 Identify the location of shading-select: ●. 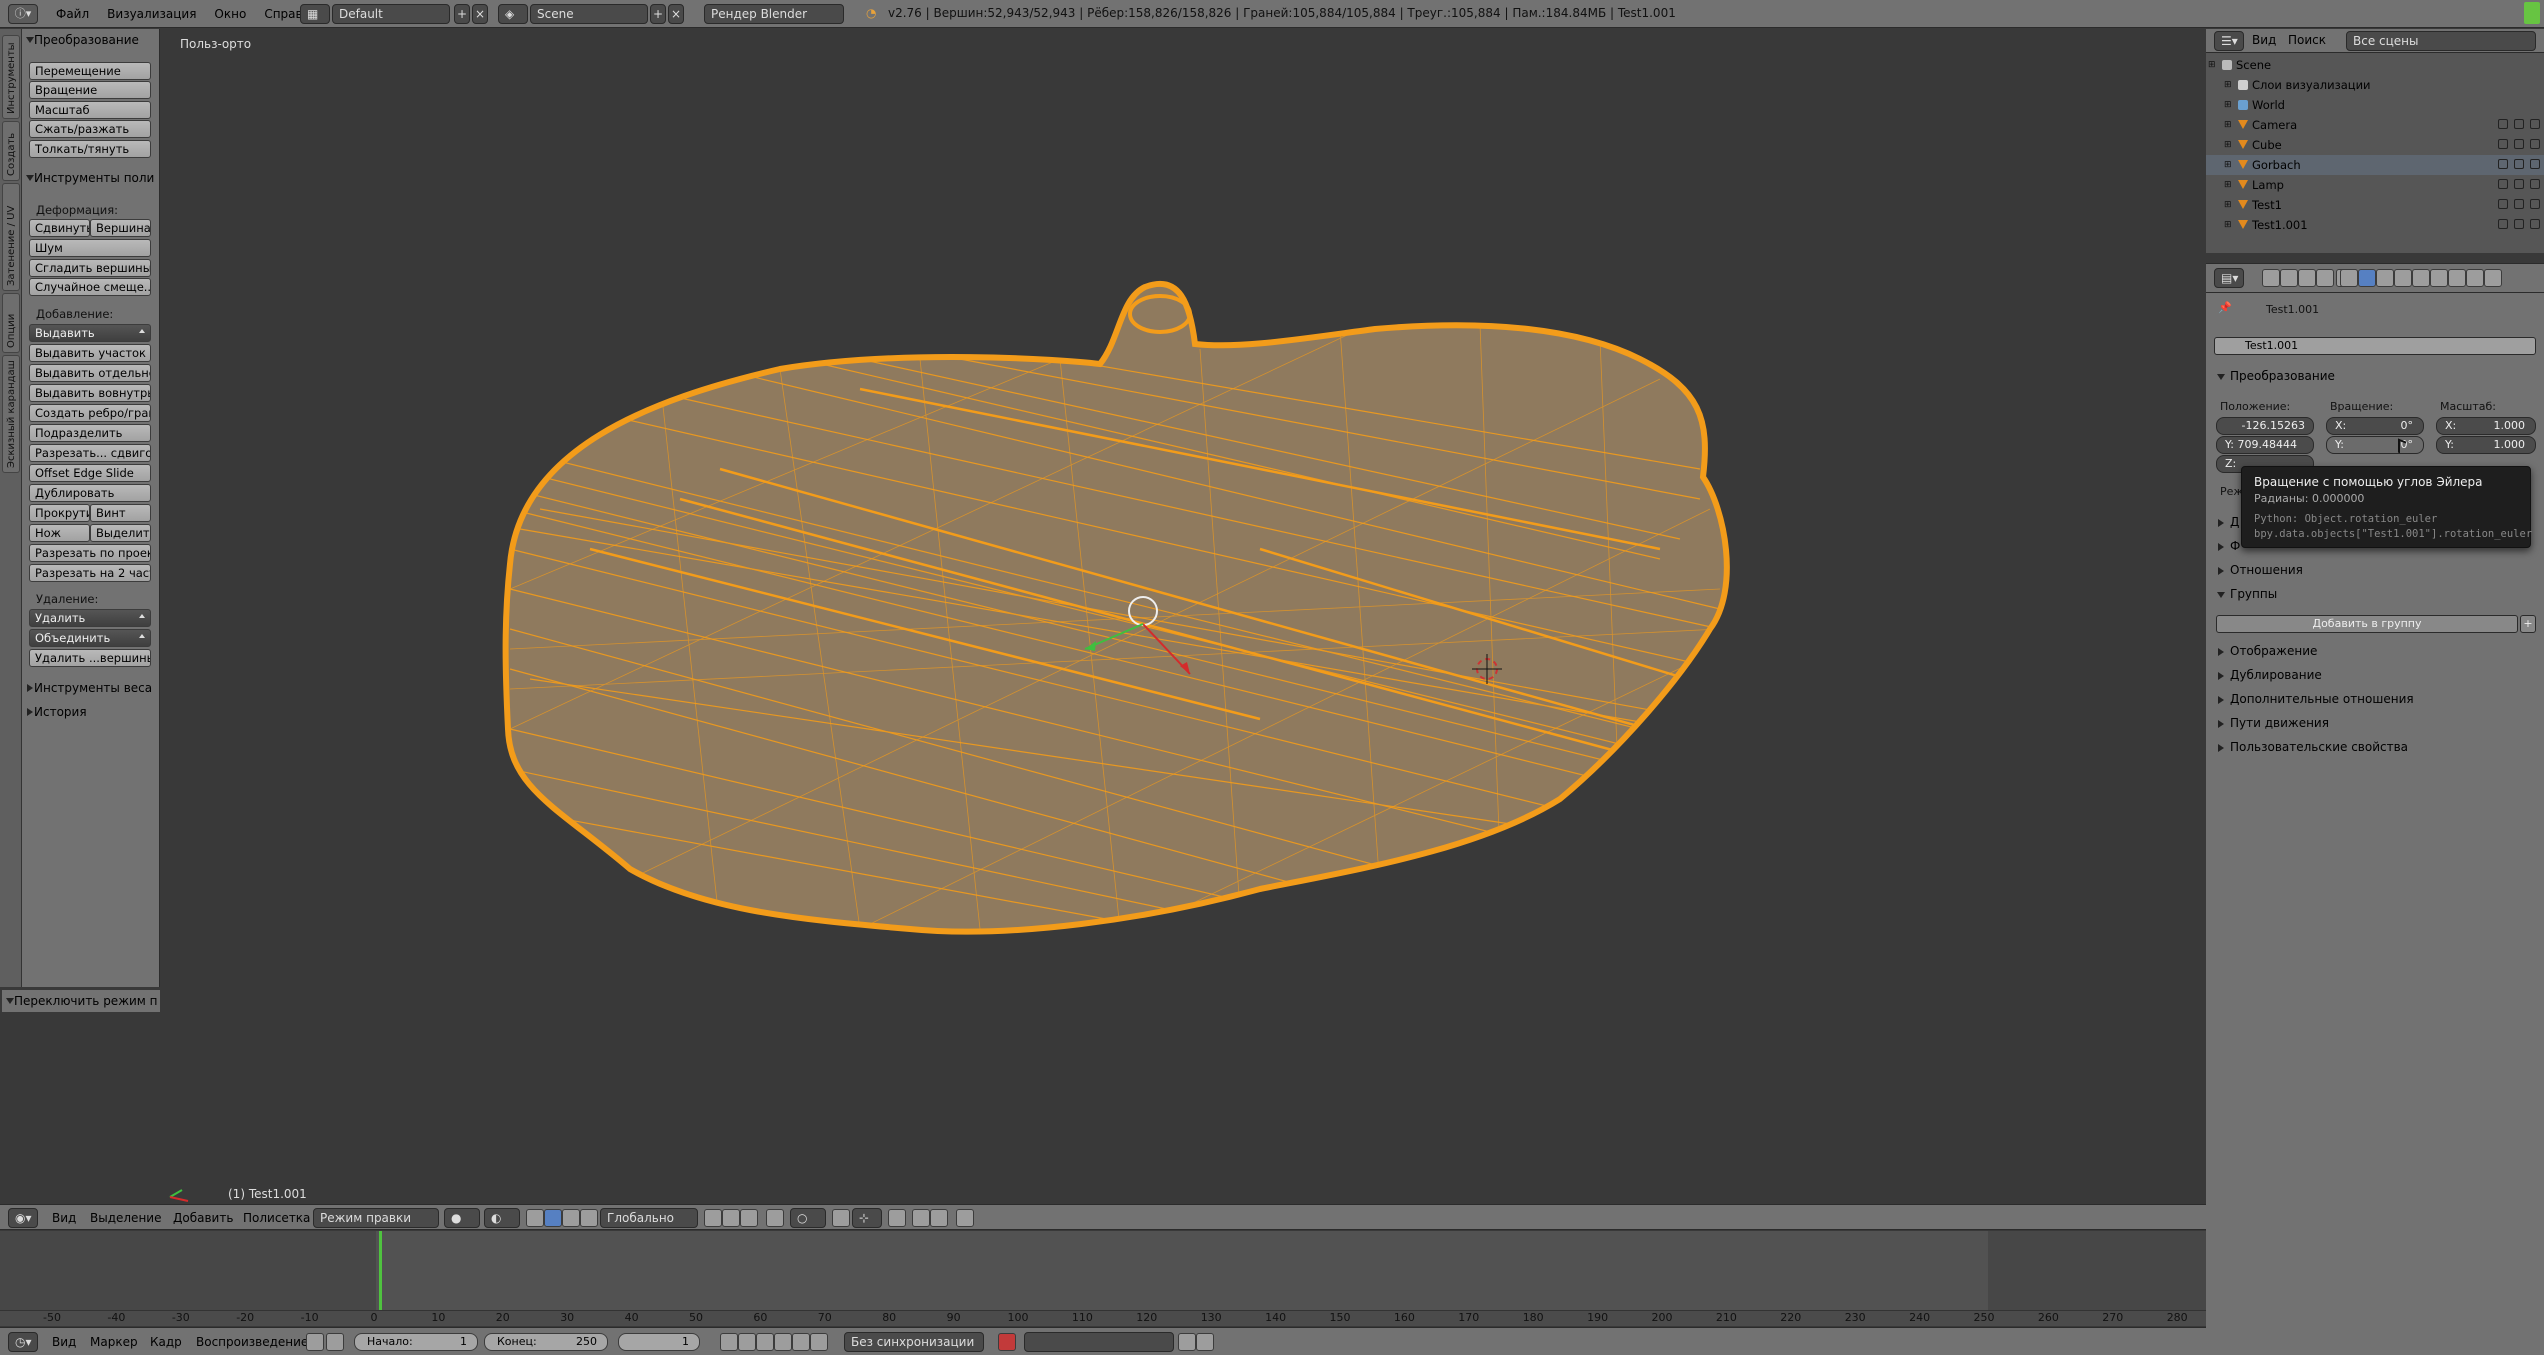
(462, 1218).